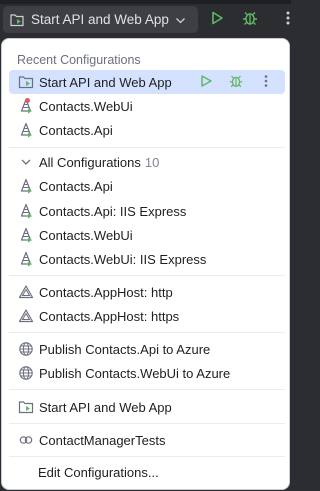  Describe the element at coordinates (152, 162) in the screenshot. I see `group-count: 10` at that location.